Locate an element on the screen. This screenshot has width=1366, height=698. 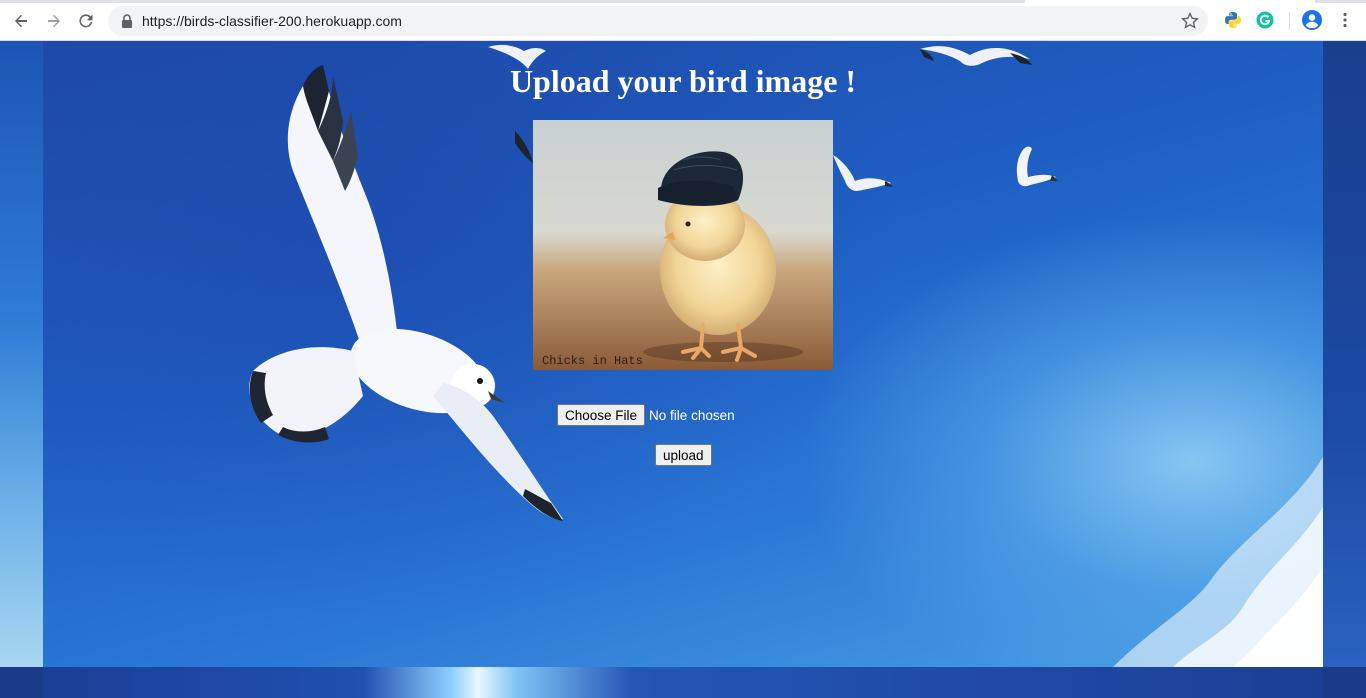
profile-avatar-icon is located at coordinates (1312, 20).